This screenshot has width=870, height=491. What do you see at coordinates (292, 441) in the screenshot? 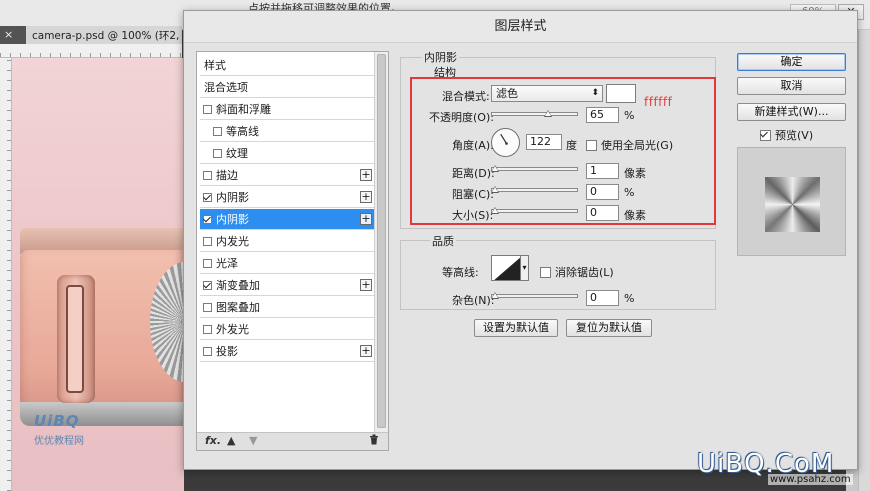
I see `styles-list-footer: fx. ▲ ▼` at bounding box center [292, 441].